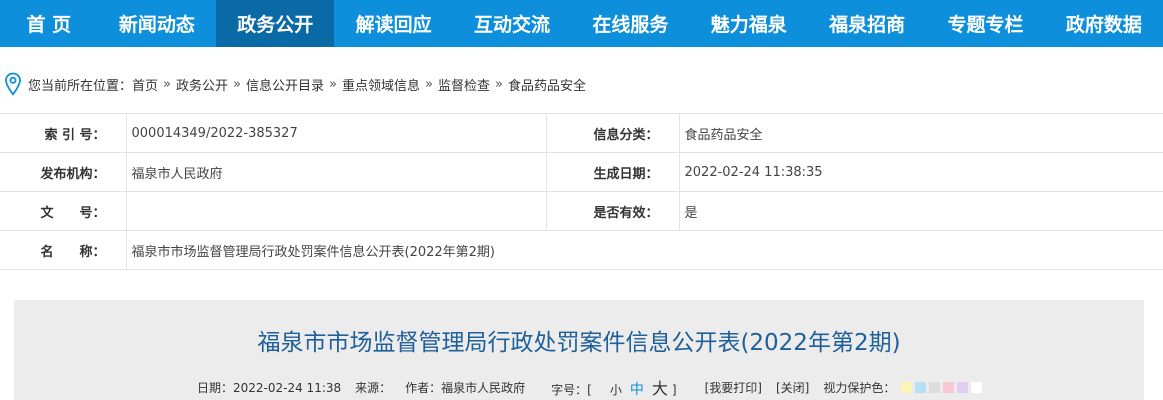  I want to click on publisher-value: 福泉市人民政府, so click(336, 172).